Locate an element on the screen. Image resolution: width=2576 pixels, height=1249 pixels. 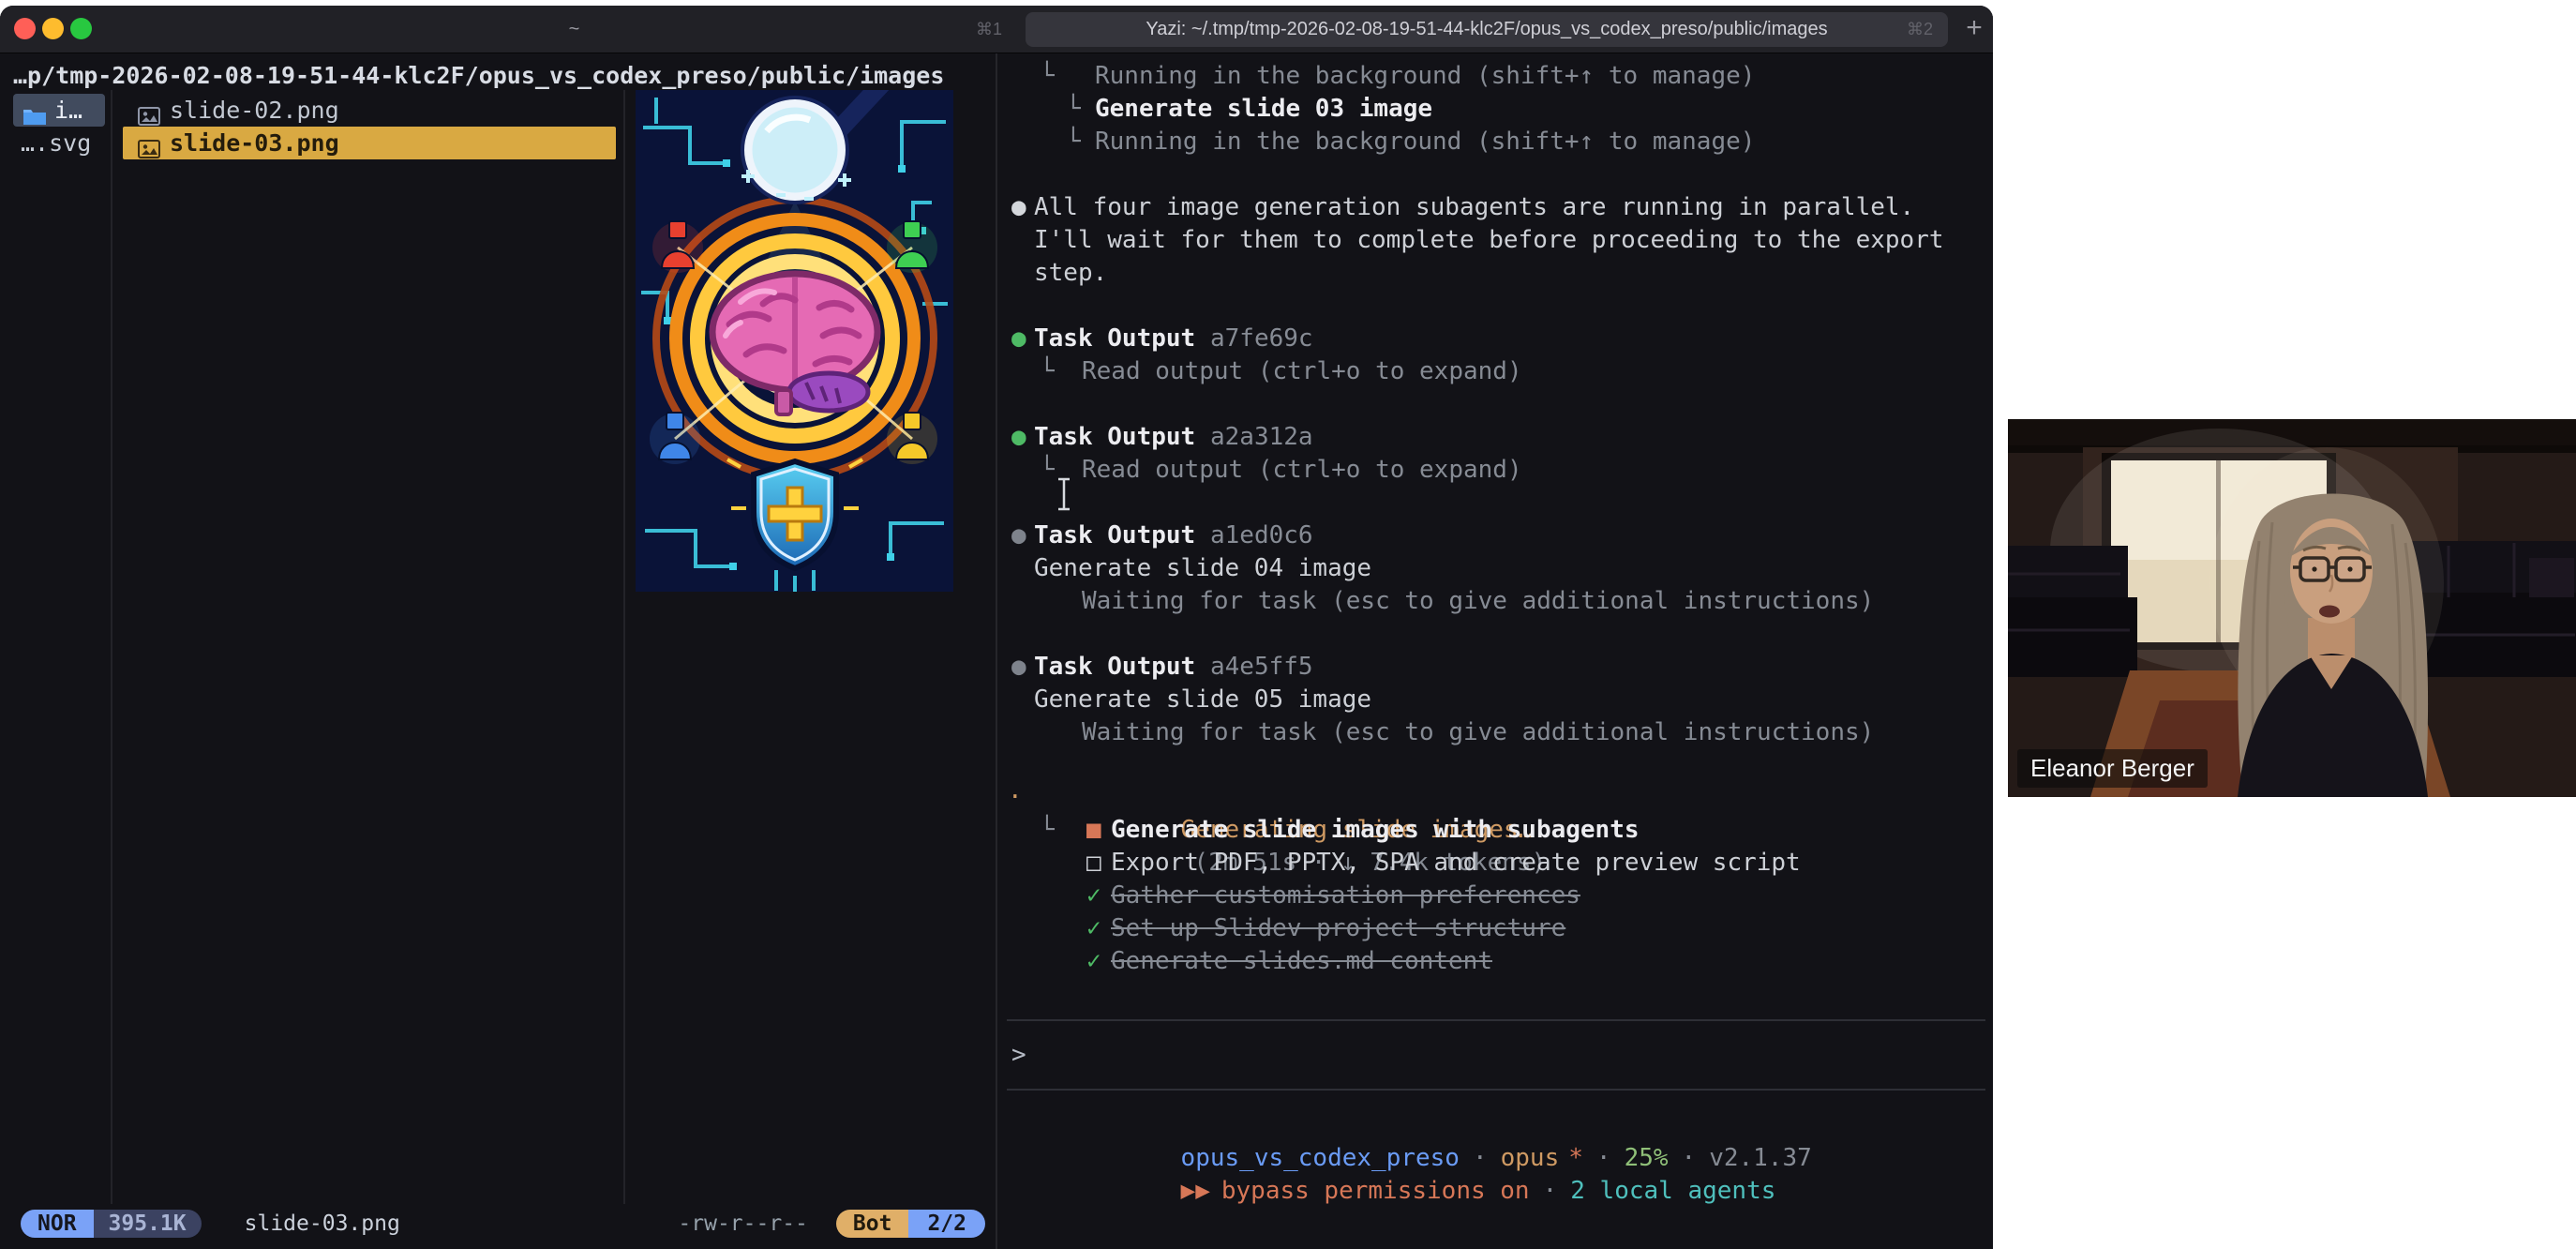
tab-home-label: ~ is located at coordinates (574, 29).